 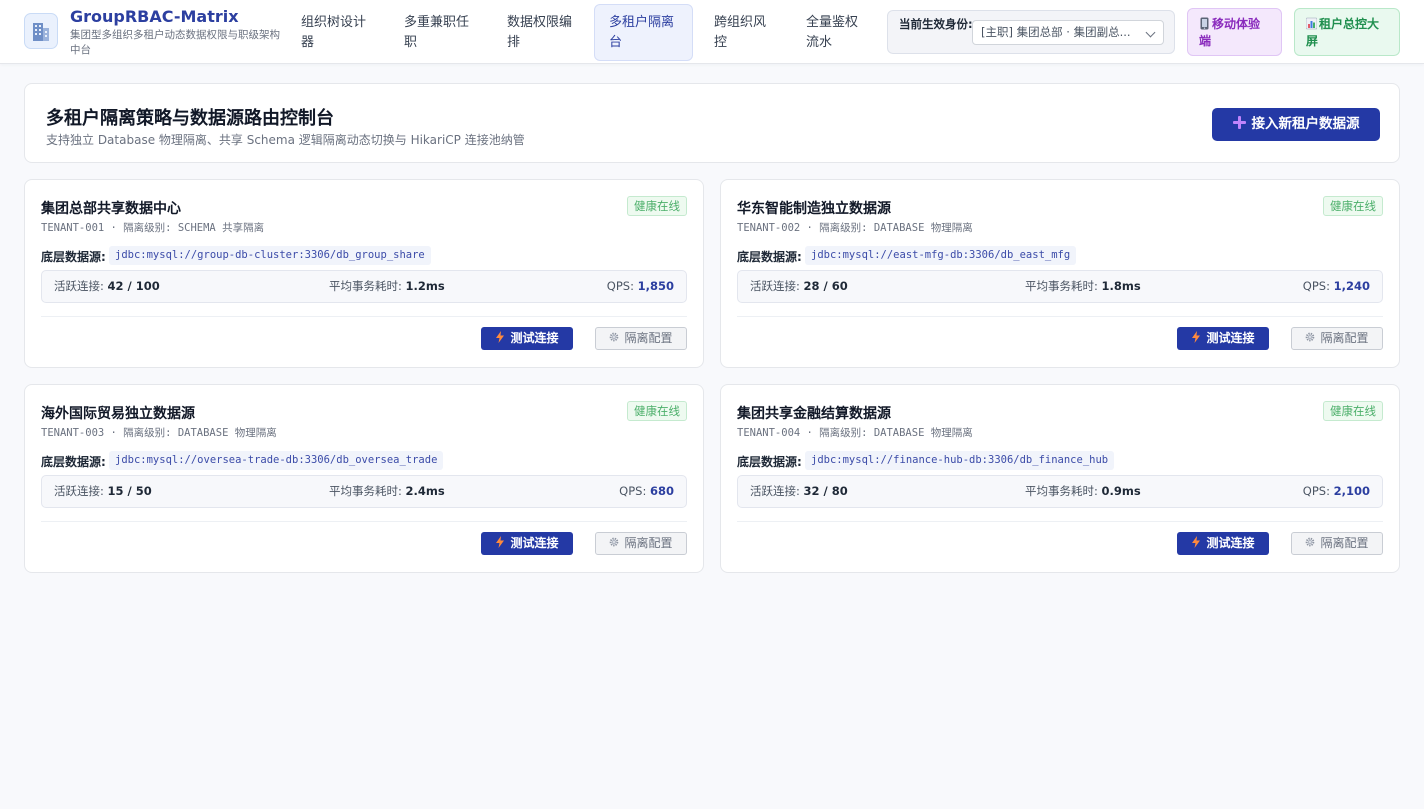 I want to click on nav-label: 数据权限编排, so click(x=540, y=32).